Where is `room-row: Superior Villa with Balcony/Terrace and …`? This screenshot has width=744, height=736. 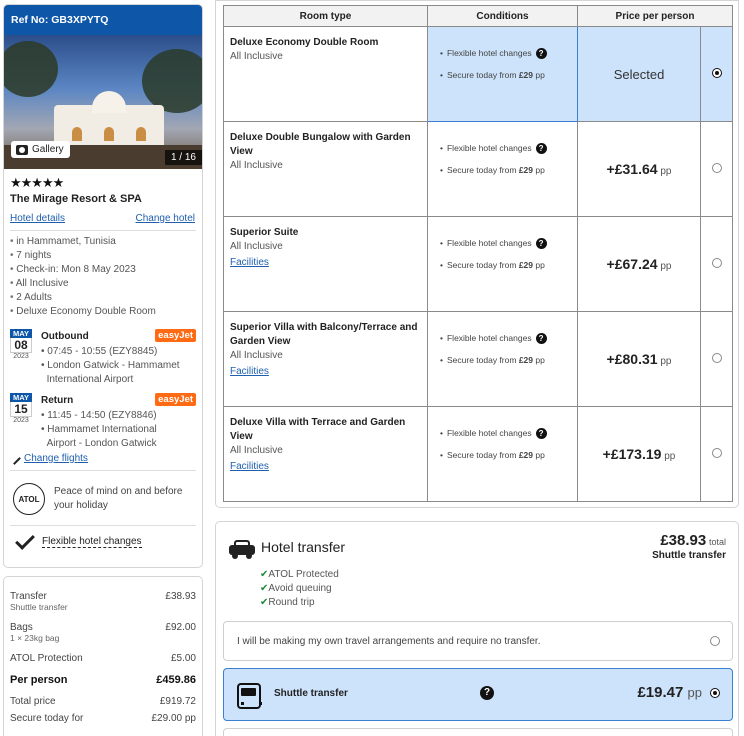
room-row: Superior Villa with Balcony/Terrace and … is located at coordinates (478, 359).